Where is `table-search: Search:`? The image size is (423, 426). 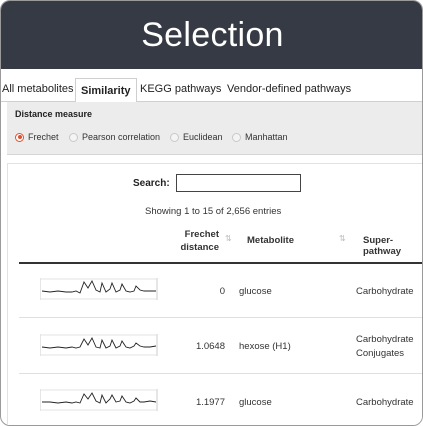
table-search: Search: is located at coordinates (211, 184).